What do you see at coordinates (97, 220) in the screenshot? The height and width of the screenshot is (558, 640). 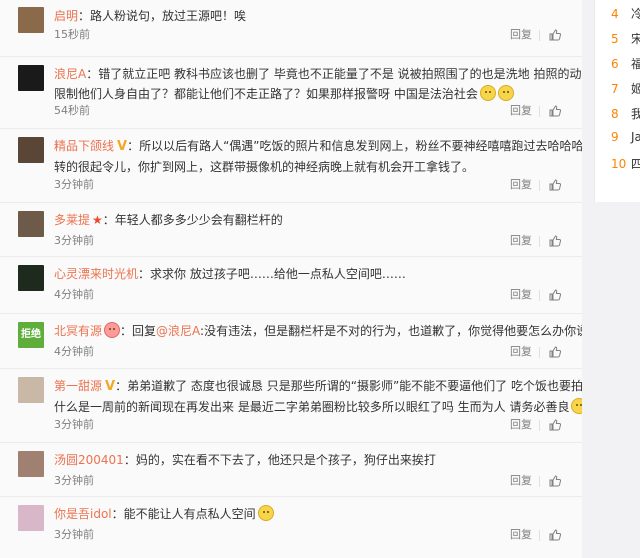 I see `star-badge-icon: ★` at bounding box center [97, 220].